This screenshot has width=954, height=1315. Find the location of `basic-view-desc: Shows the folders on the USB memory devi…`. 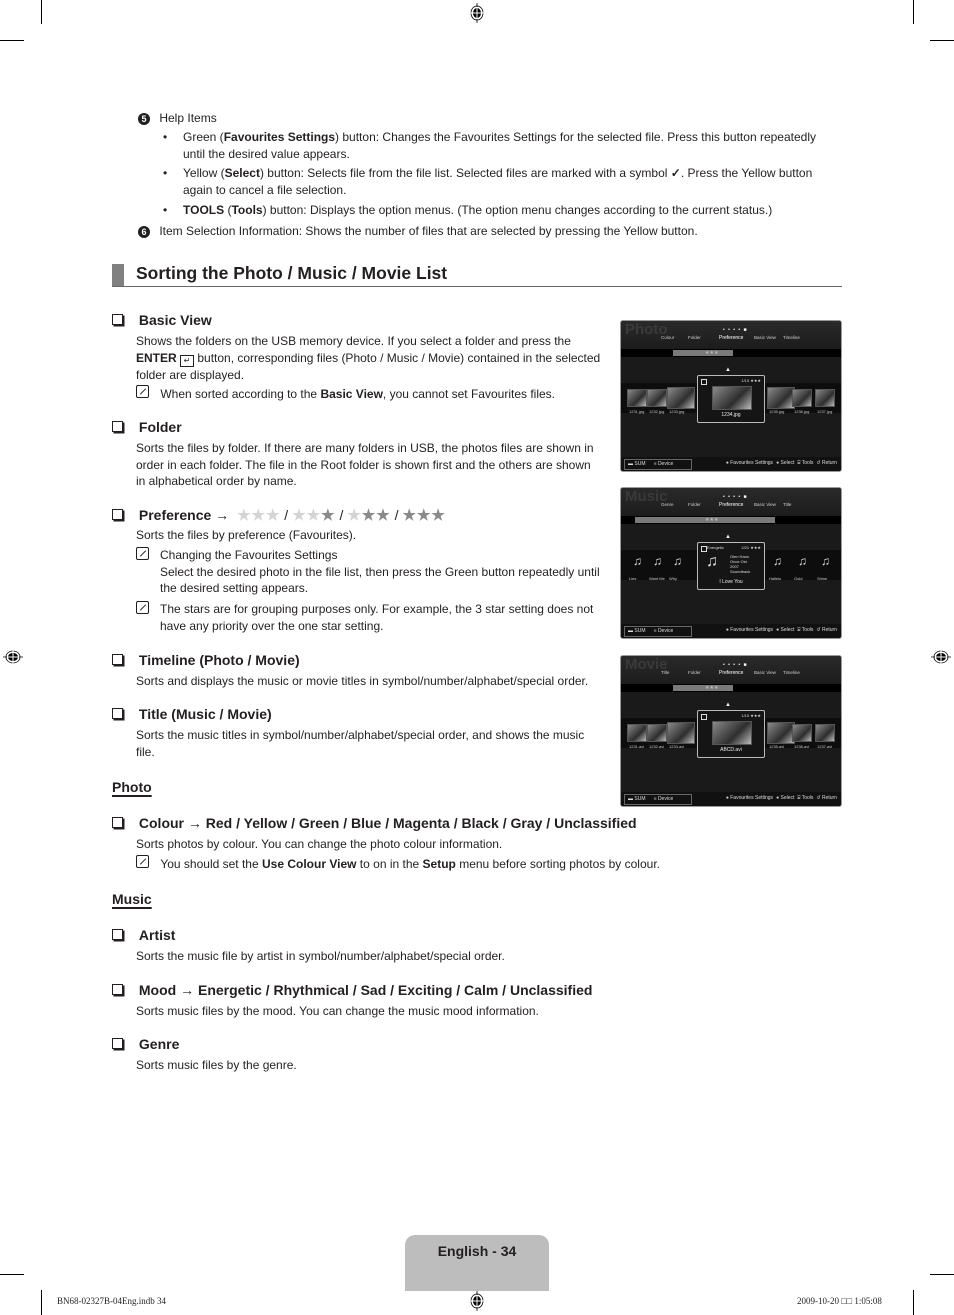

basic-view-desc: Shows the folders on the USB memory devi… is located at coordinates (368, 358).